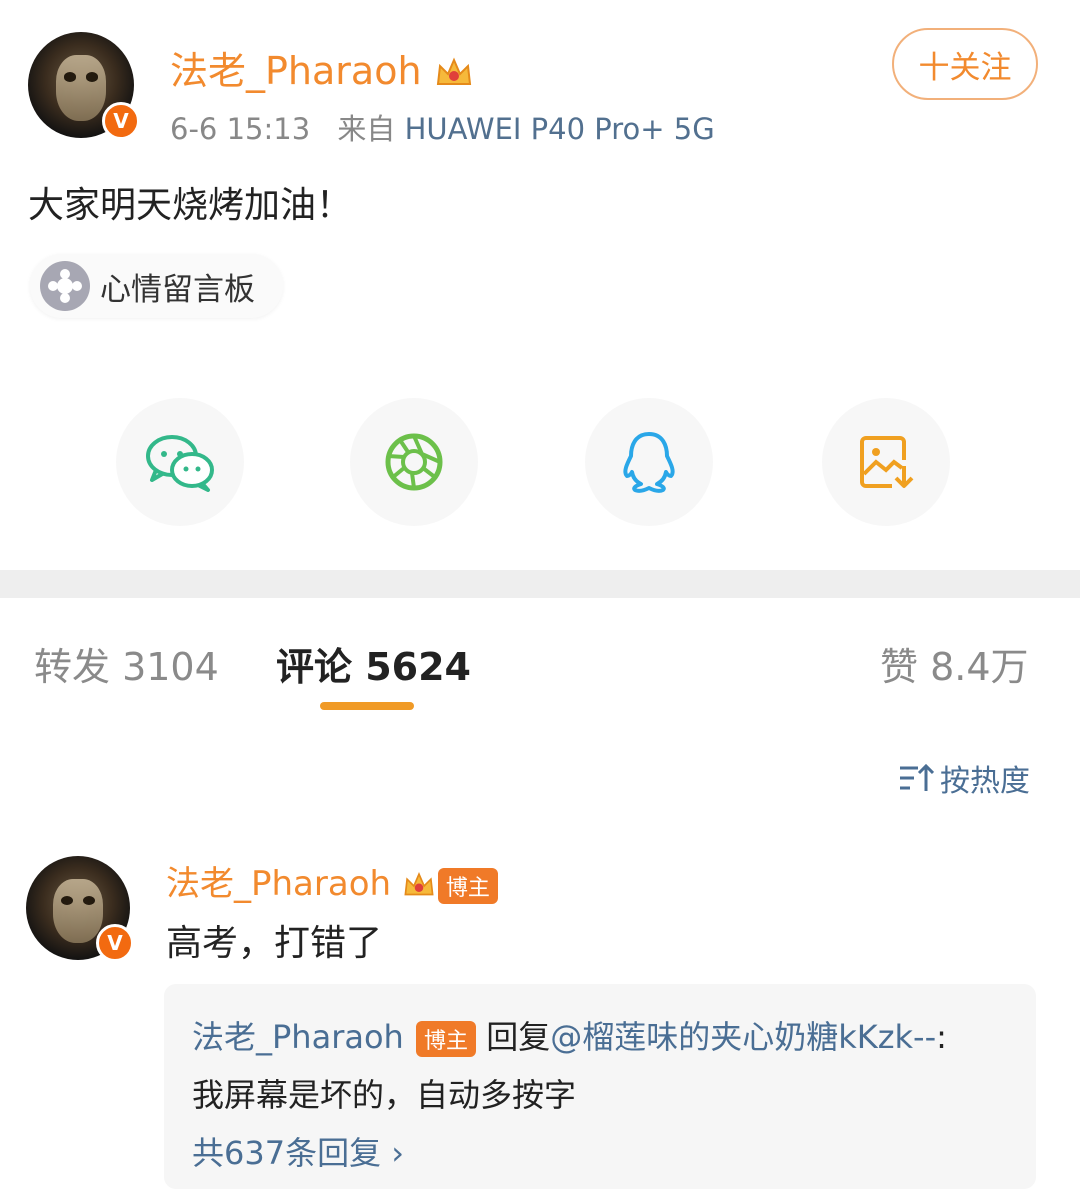  I want to click on reply-colon: :, so click(941, 1037).